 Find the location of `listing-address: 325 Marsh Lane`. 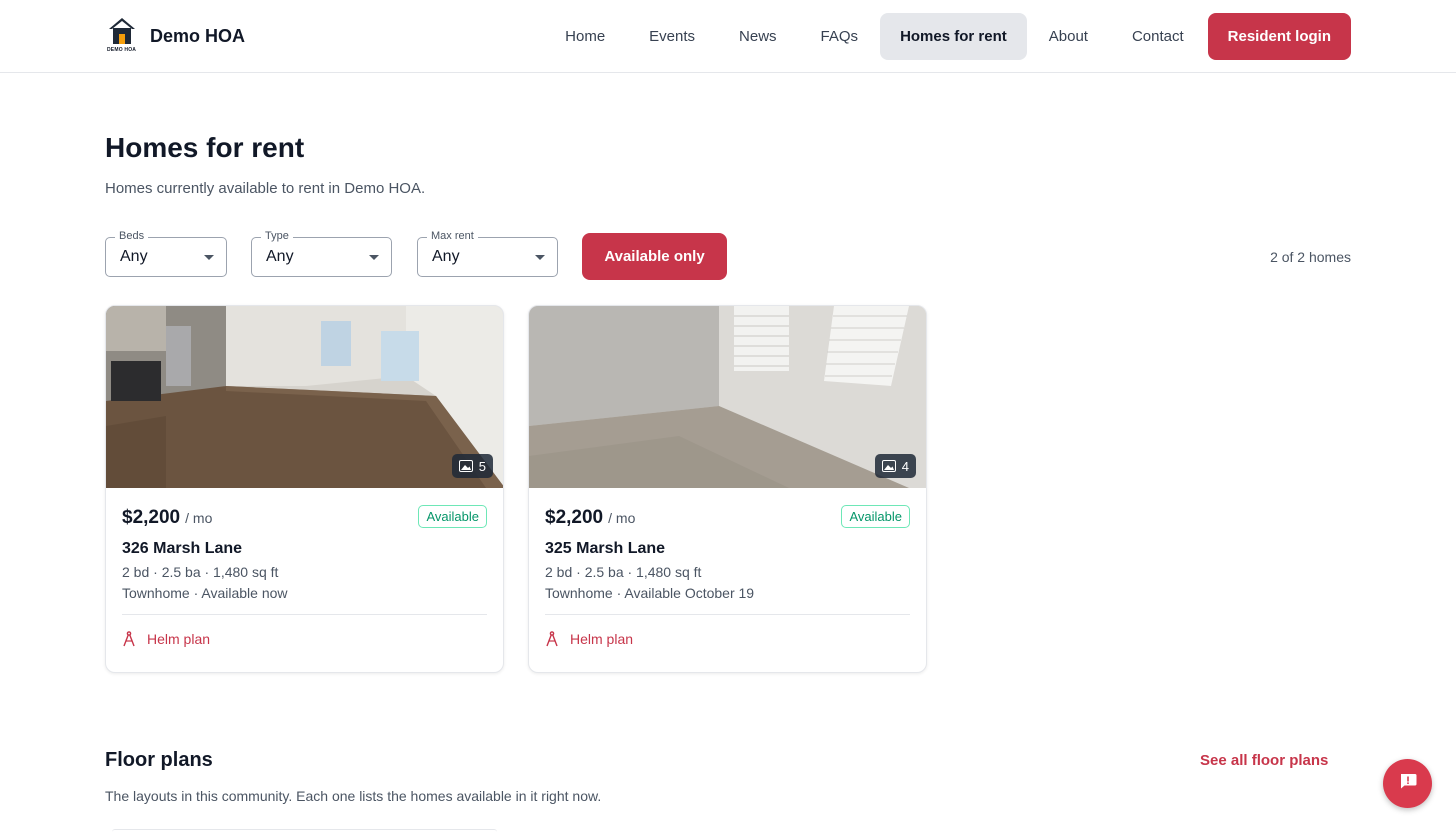

listing-address: 325 Marsh Lane is located at coordinates (605, 549).